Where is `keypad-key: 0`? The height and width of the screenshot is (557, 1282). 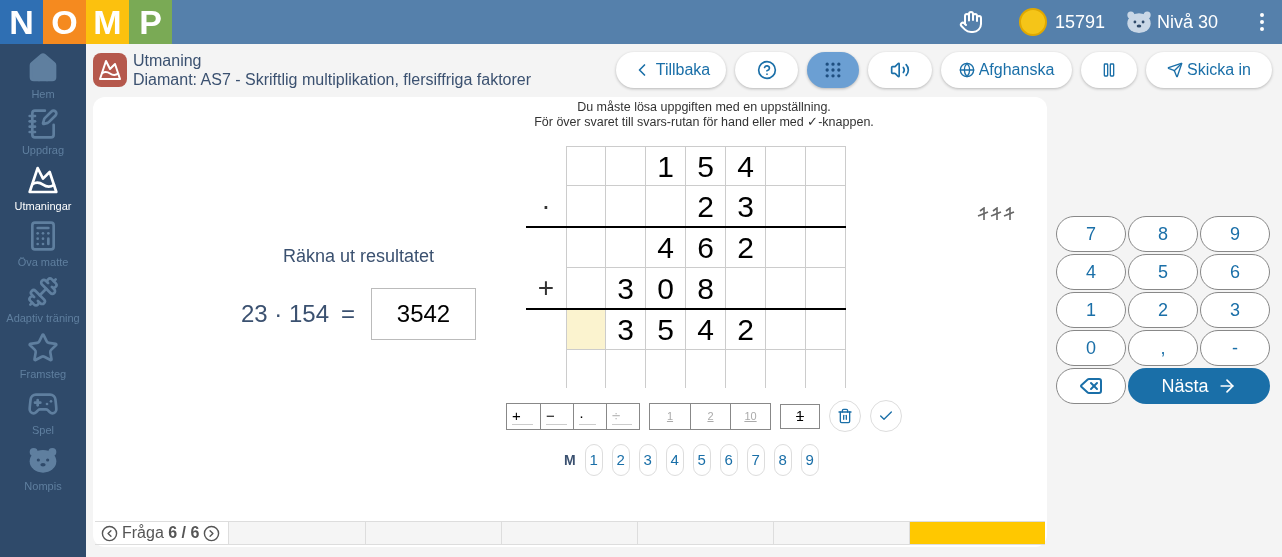 keypad-key: 0 is located at coordinates (1091, 348).